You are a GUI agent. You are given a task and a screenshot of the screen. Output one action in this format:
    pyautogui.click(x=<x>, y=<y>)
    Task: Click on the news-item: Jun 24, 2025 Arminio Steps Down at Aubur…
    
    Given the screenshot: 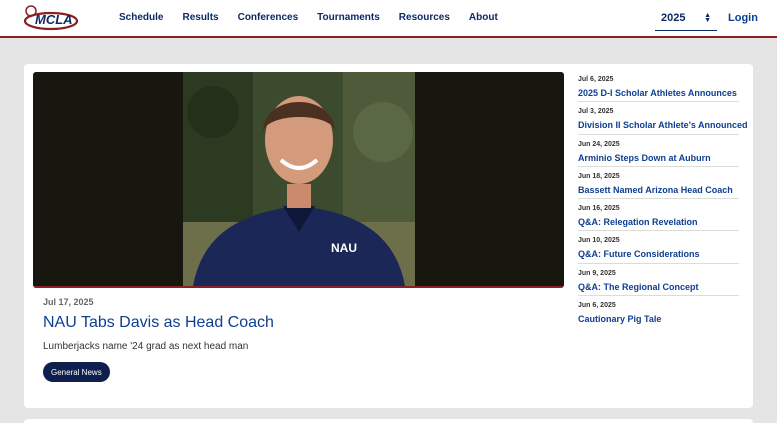 What is the action you would take?
    pyautogui.click(x=658, y=151)
    